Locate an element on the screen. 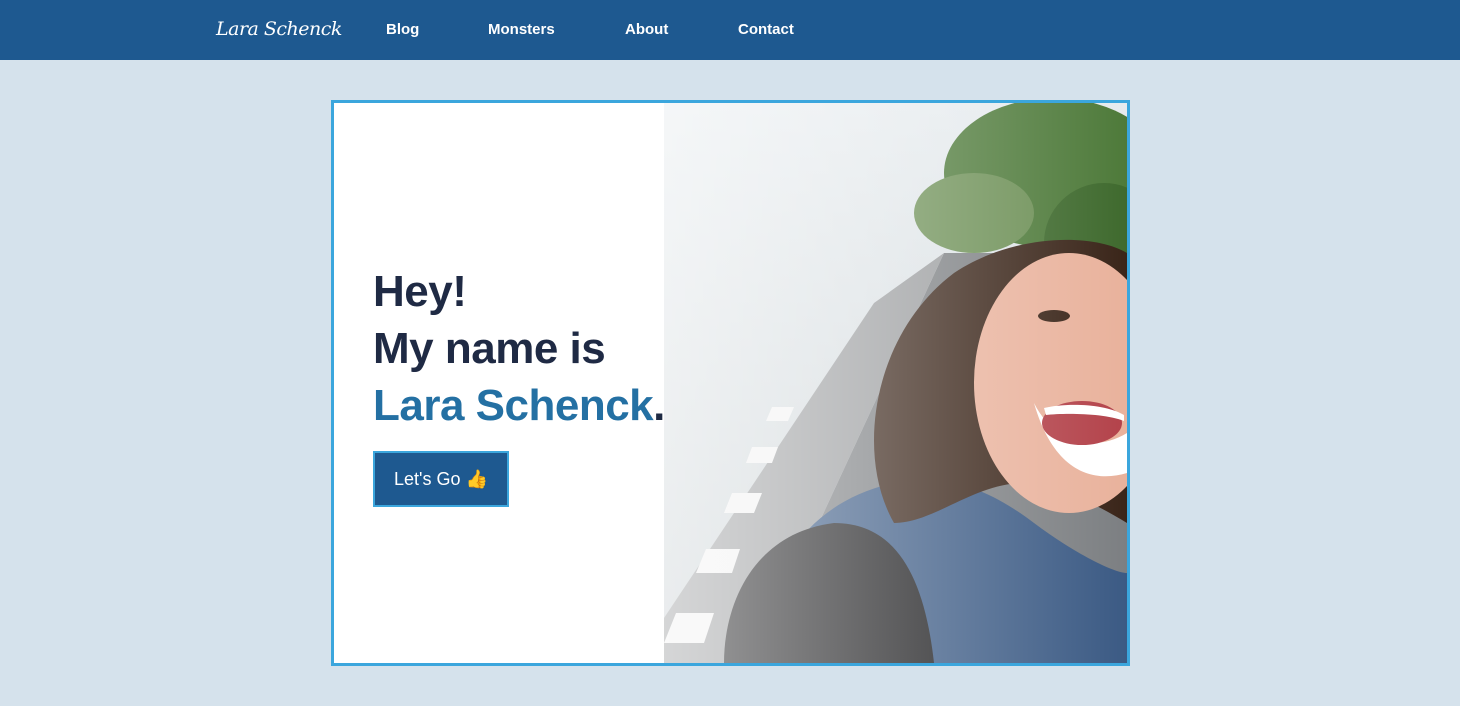 The height and width of the screenshot is (706, 1460). headline-period: . is located at coordinates (659, 405).